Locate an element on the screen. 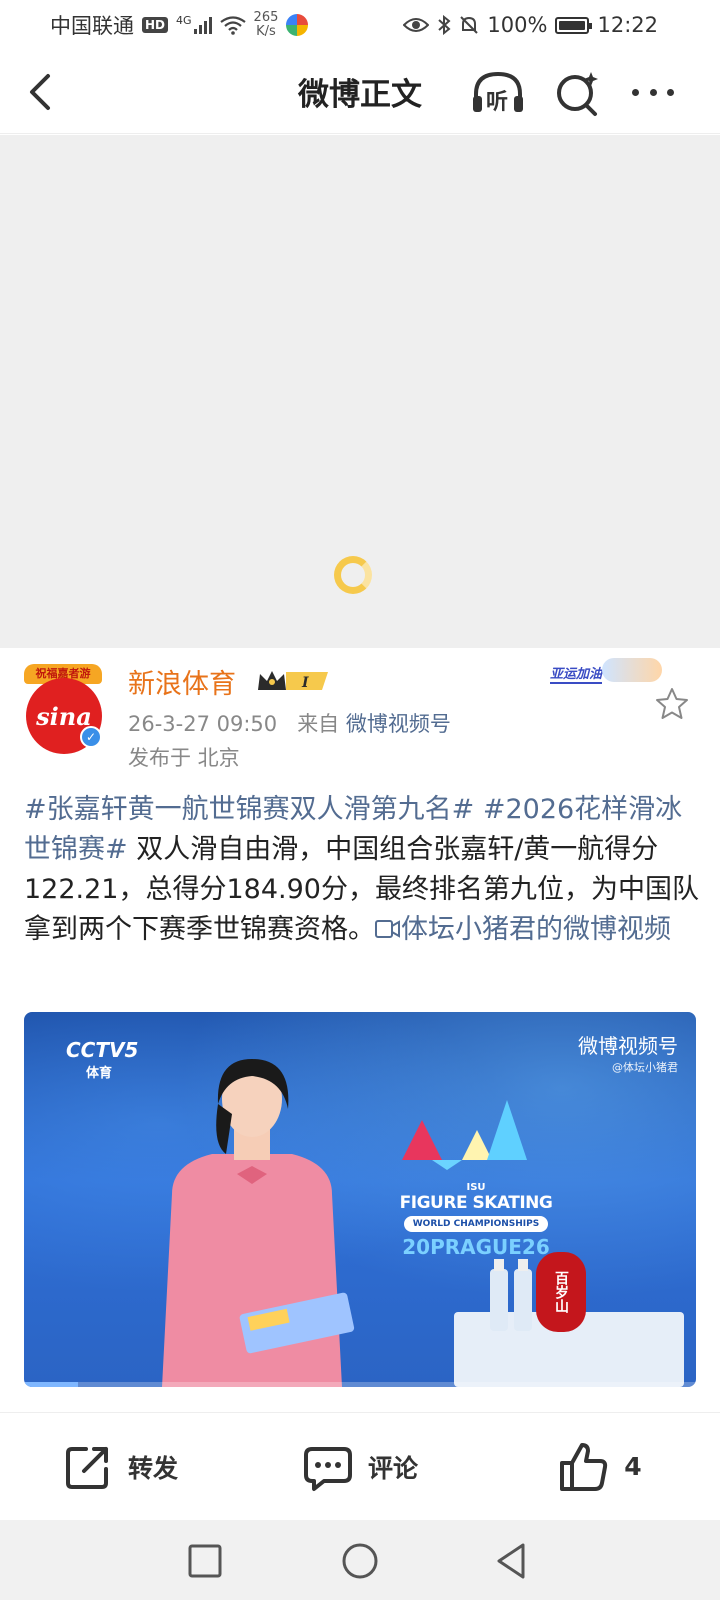 This screenshot has height=1600, width=720. post-action-bar: 转发 评论 4 is located at coordinates (360, 1466).